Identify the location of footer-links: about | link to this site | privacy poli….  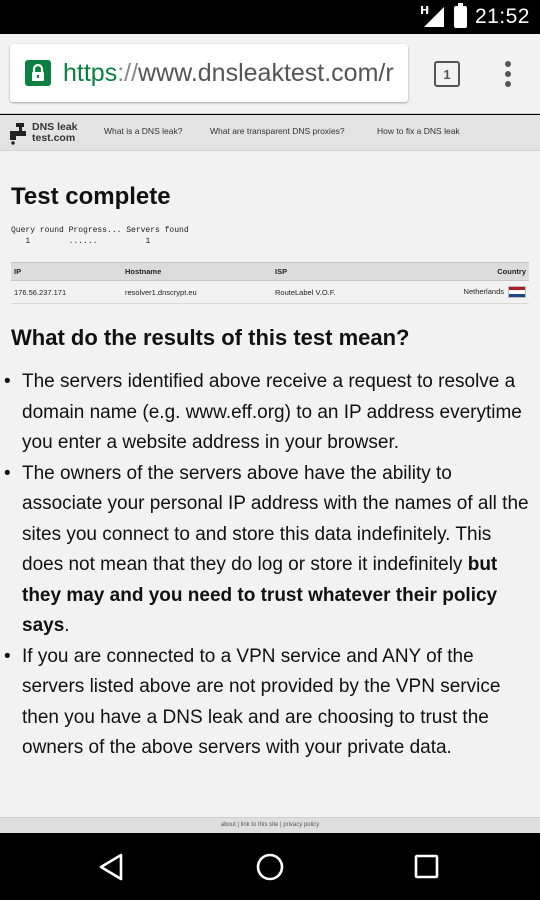
(270, 825).